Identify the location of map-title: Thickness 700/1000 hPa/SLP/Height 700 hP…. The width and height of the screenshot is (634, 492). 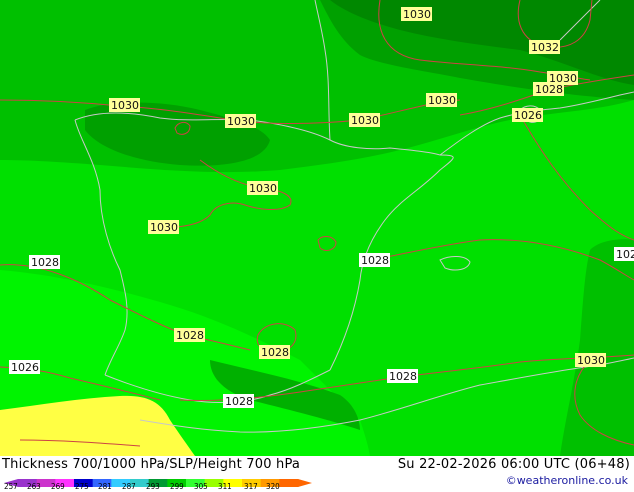
(151, 464).